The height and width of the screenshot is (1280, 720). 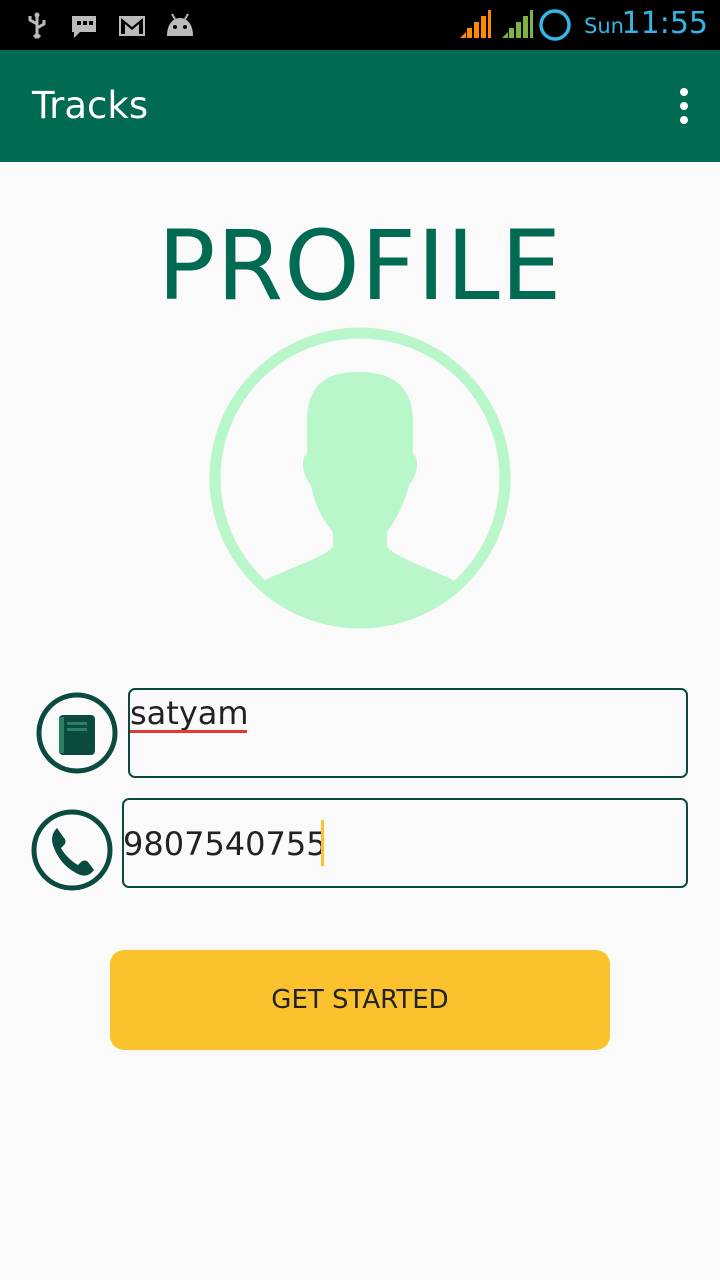 I want to click on name-field-value: satyam, so click(x=189, y=713).